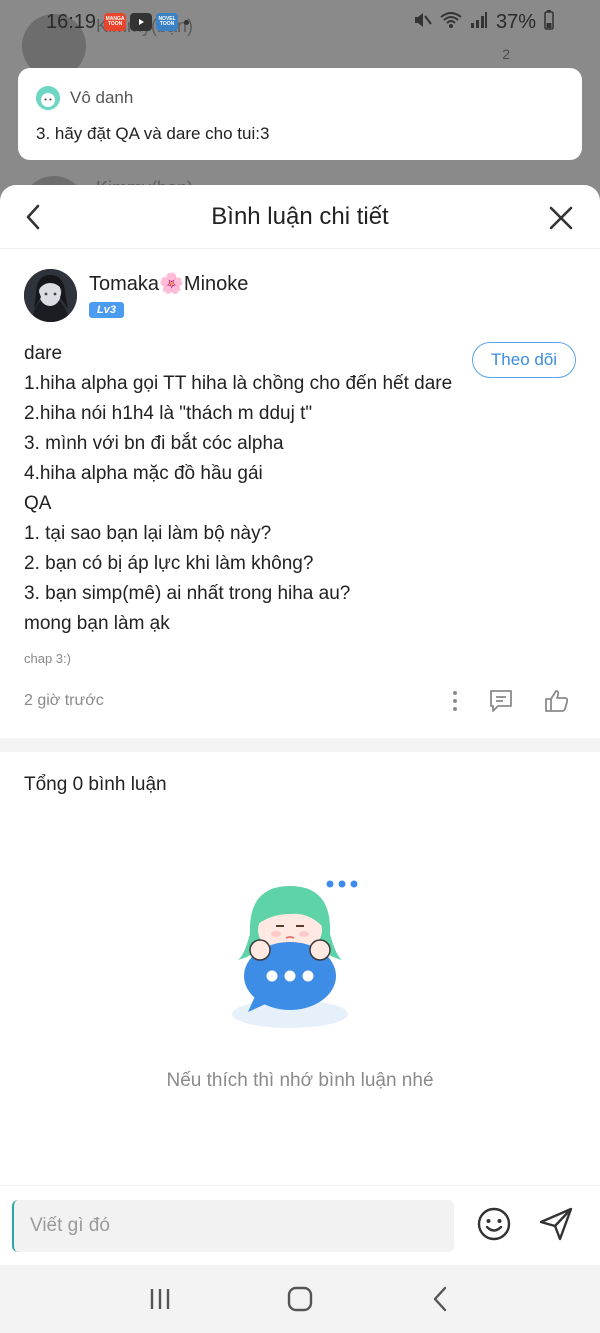  I want to click on page-title: Bình luận chi tiết, so click(300, 216).